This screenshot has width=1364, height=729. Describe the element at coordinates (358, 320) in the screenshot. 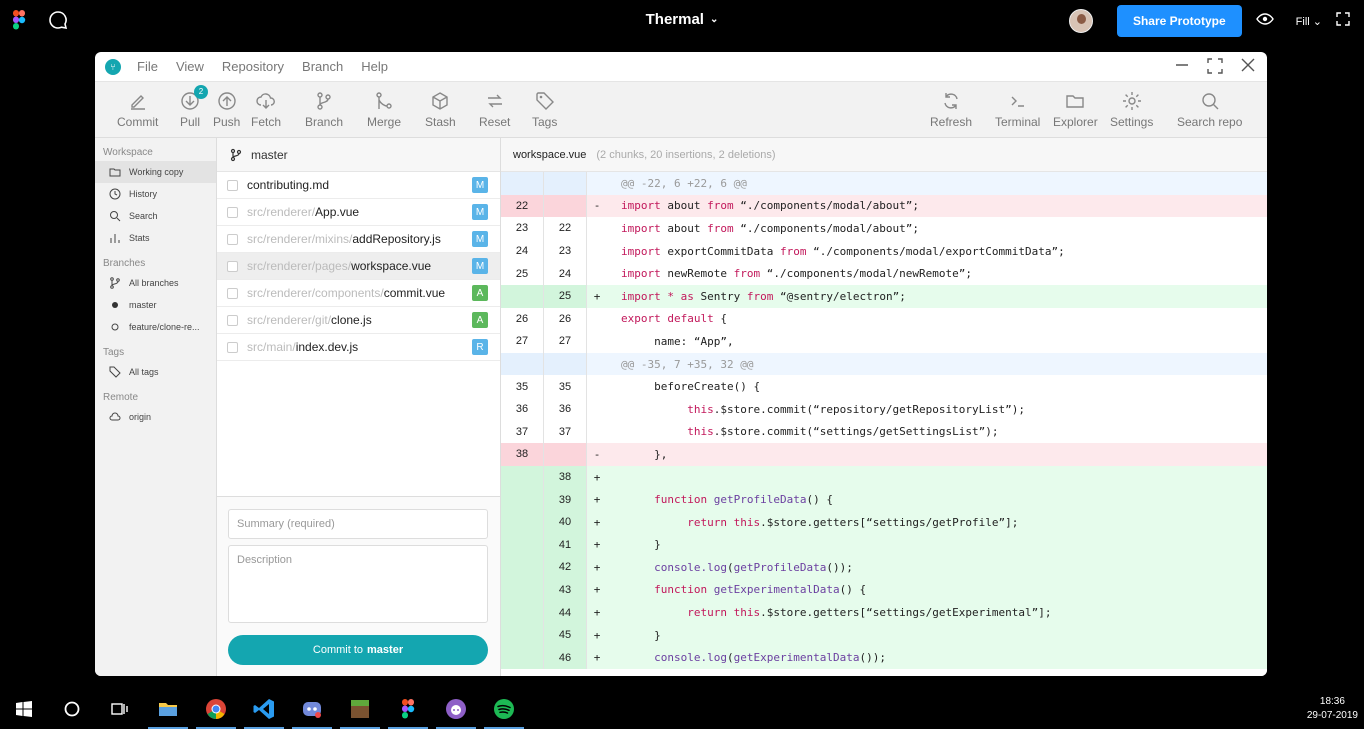

I see `file-row: src/renderer/git/clone.js A` at that location.